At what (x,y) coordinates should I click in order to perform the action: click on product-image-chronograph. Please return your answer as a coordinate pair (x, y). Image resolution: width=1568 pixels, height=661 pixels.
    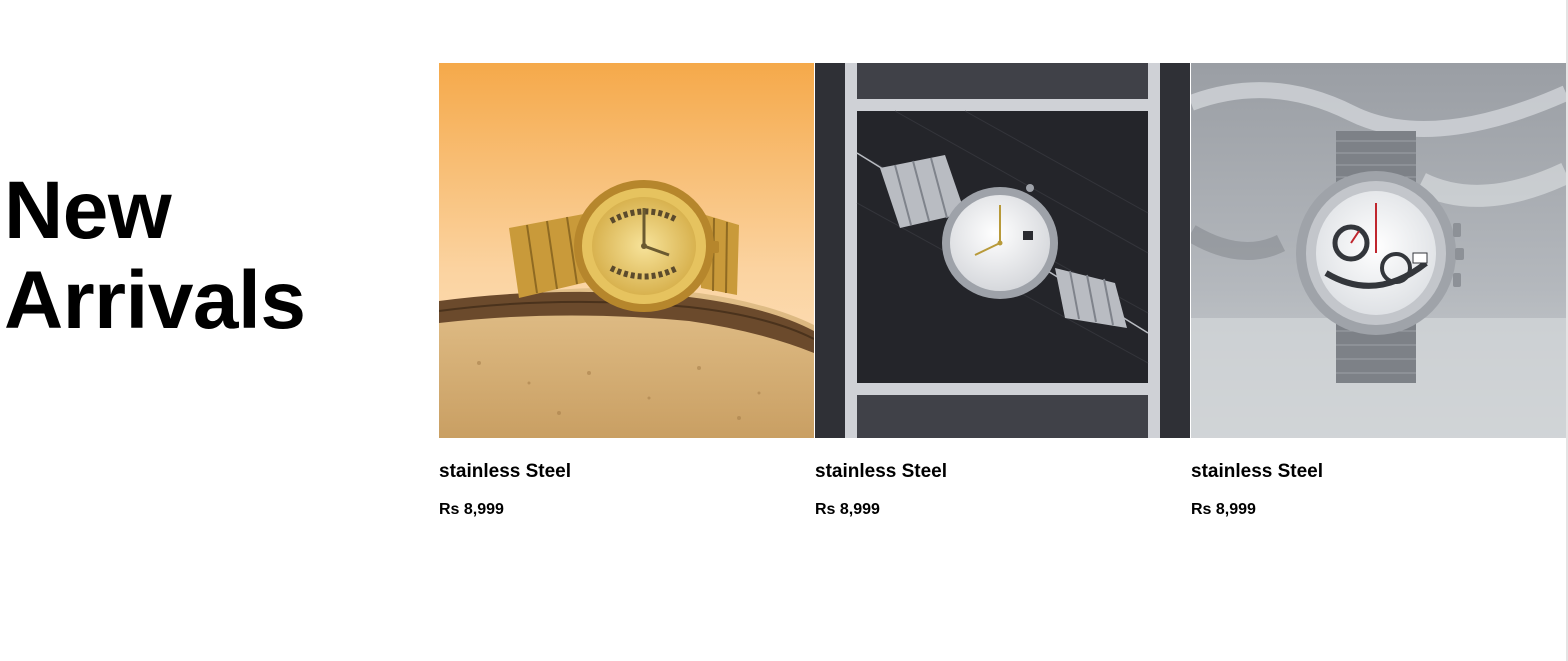
    Looking at the image, I should click on (1378, 250).